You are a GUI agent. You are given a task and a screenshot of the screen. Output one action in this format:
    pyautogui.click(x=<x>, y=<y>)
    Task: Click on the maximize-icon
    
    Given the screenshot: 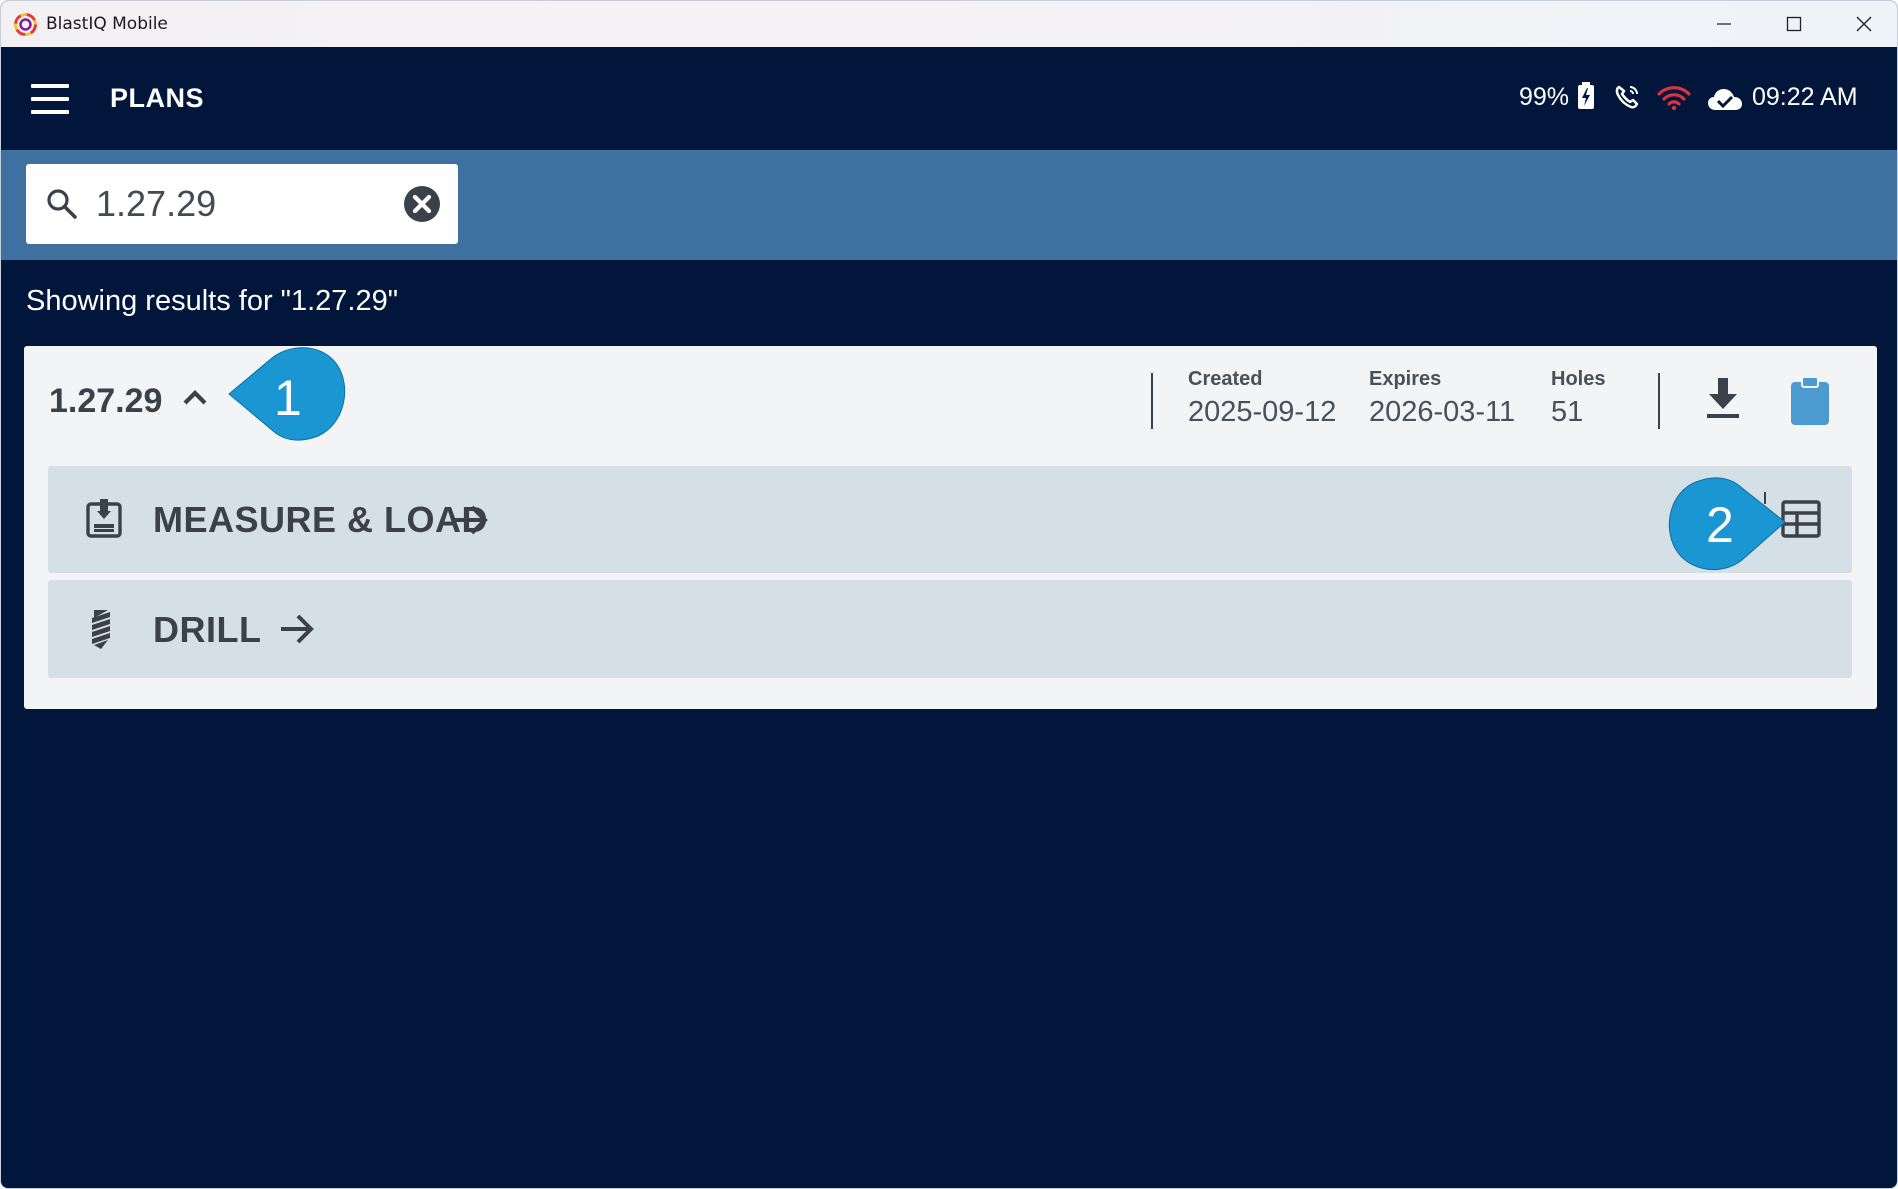 What is the action you would take?
    pyautogui.click(x=1794, y=24)
    